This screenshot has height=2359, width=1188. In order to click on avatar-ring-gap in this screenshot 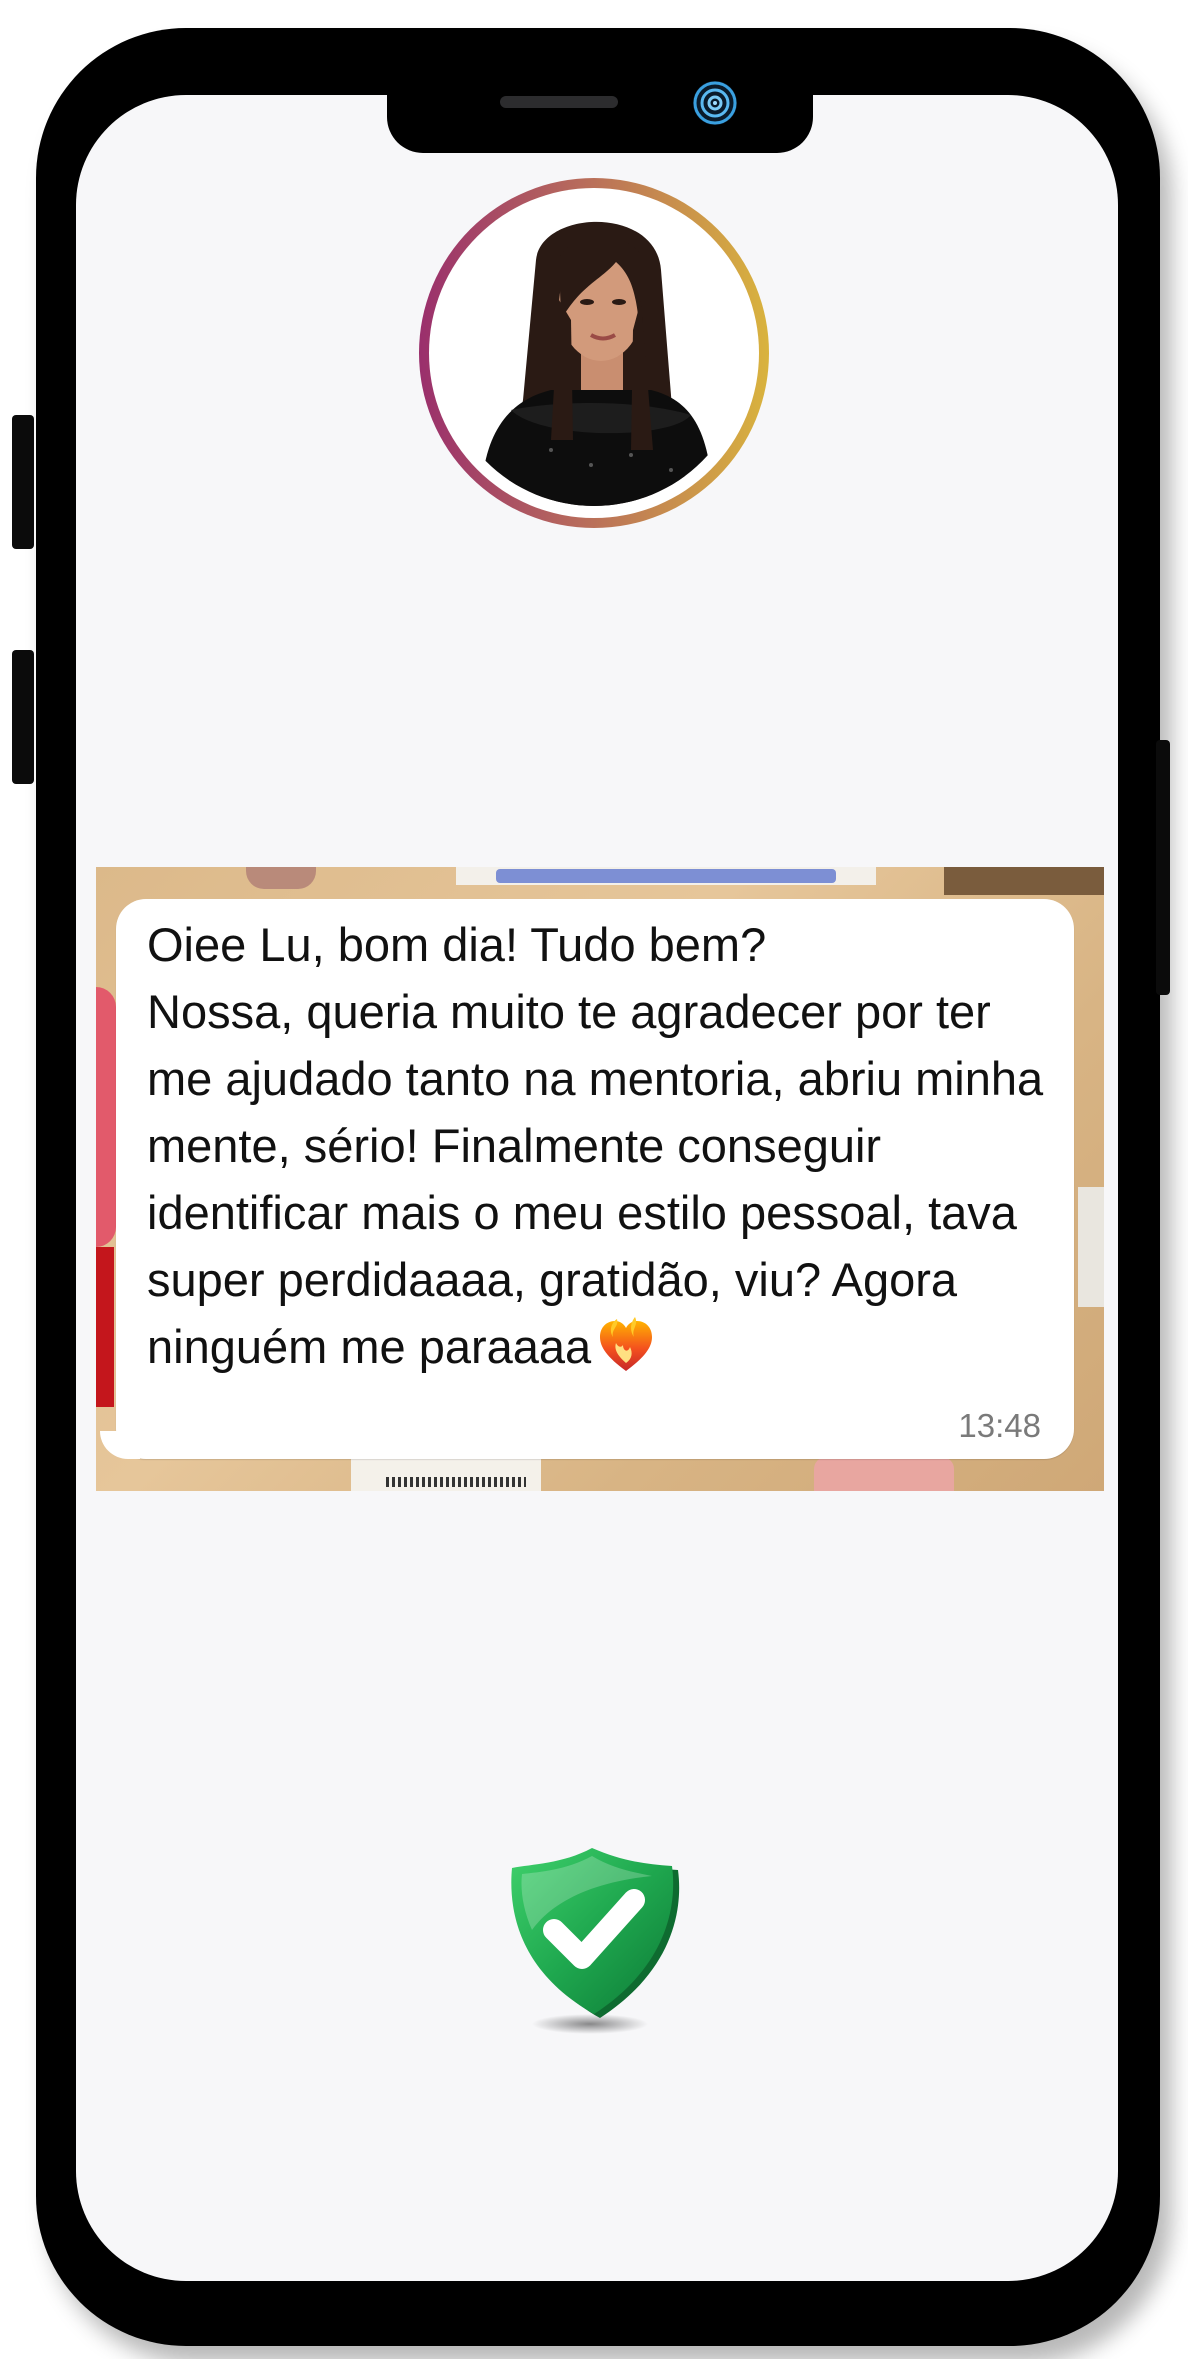, I will do `click(594, 353)`.